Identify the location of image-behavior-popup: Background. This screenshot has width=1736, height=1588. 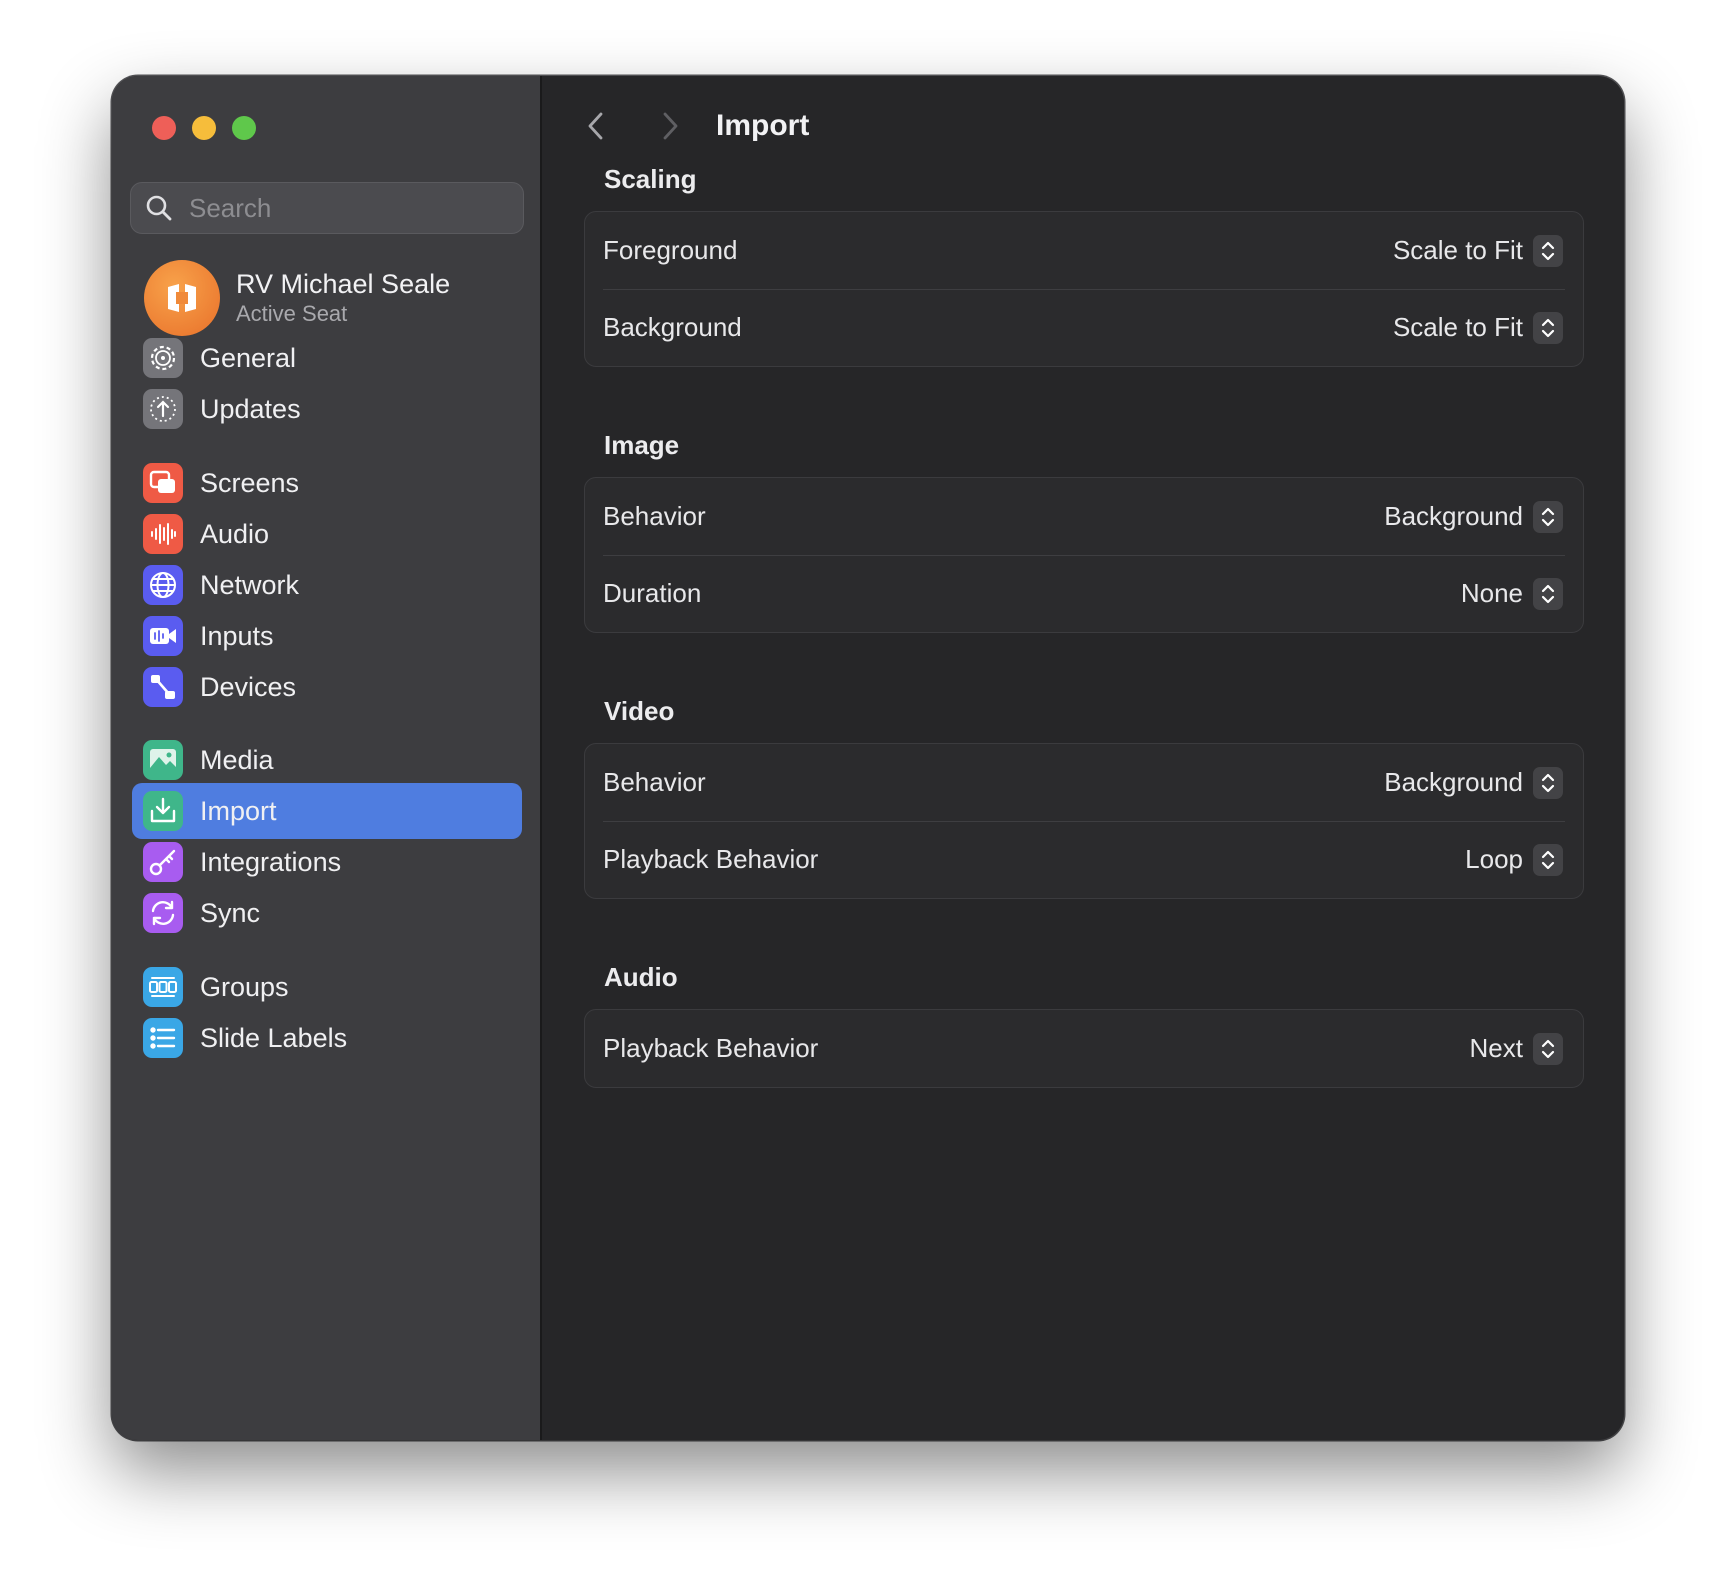
(1473, 516).